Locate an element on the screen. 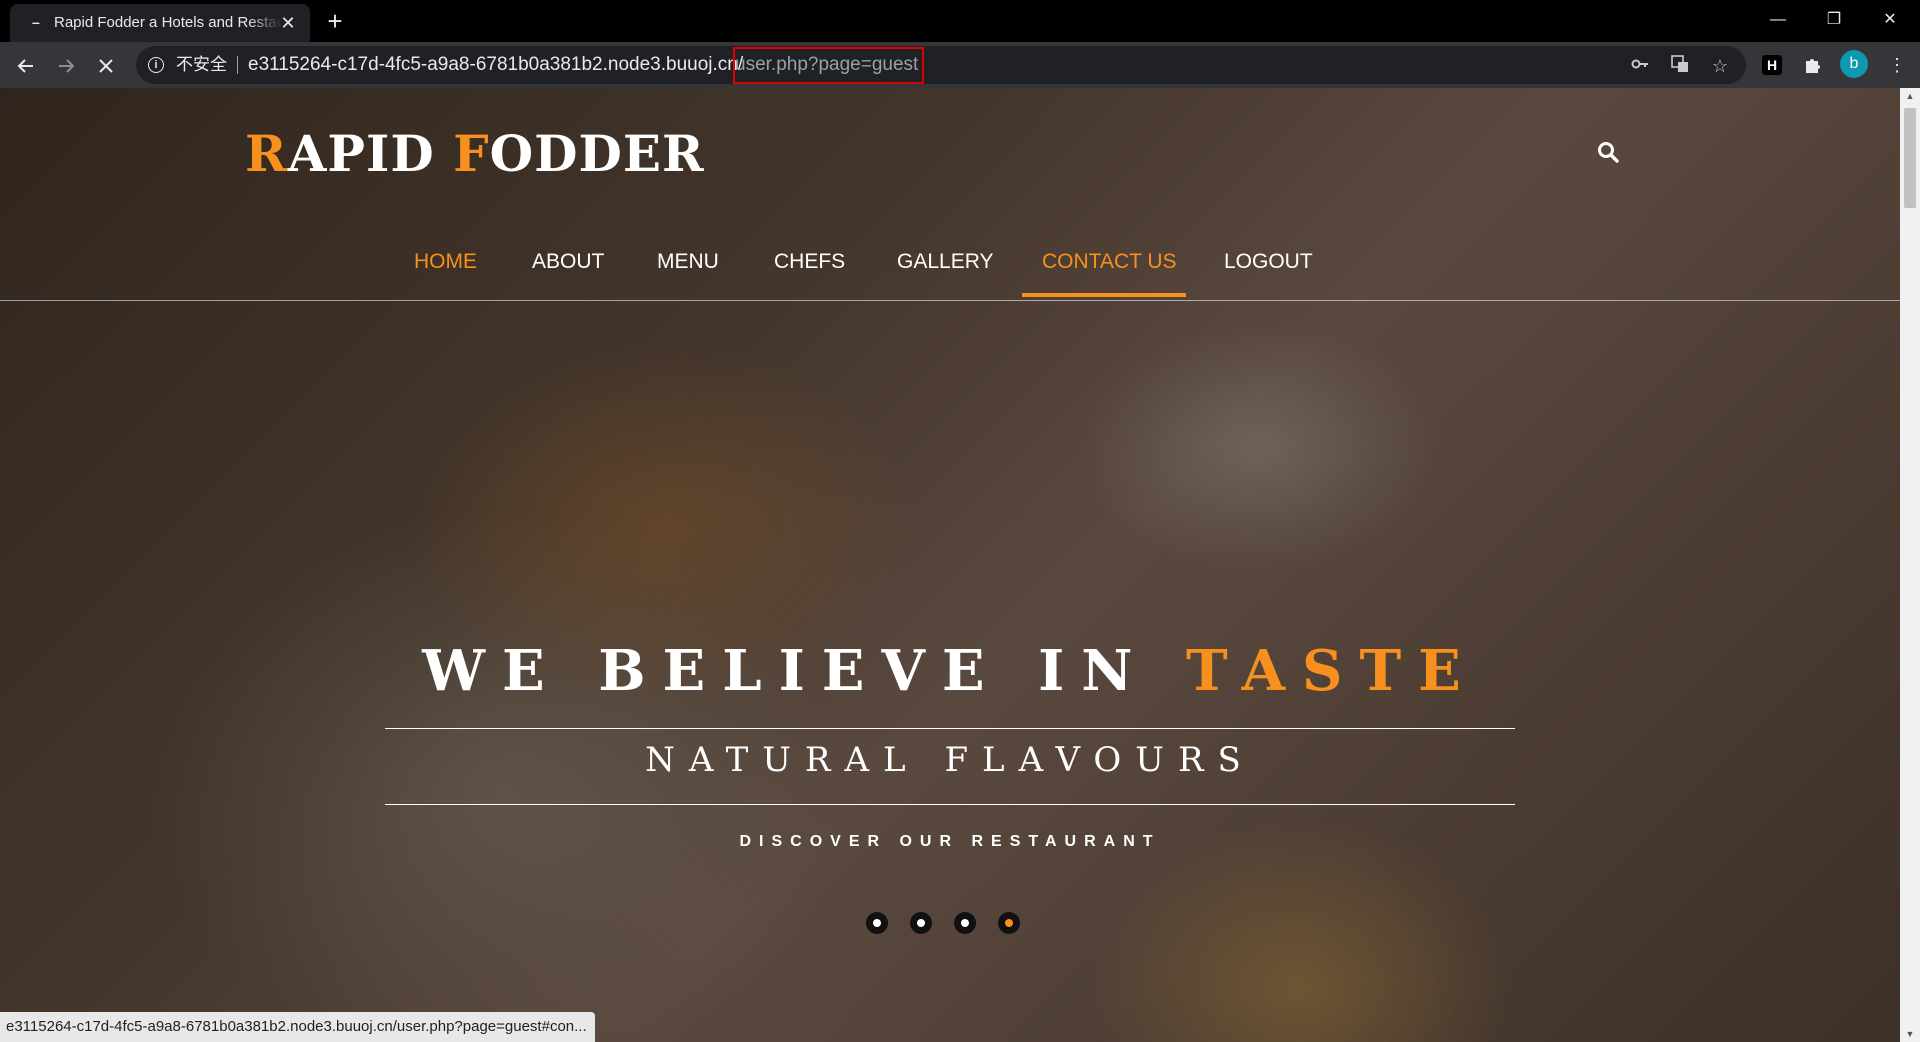 The width and height of the screenshot is (1920, 1042). scroll-up-icon: ▲ is located at coordinates (1910, 96).